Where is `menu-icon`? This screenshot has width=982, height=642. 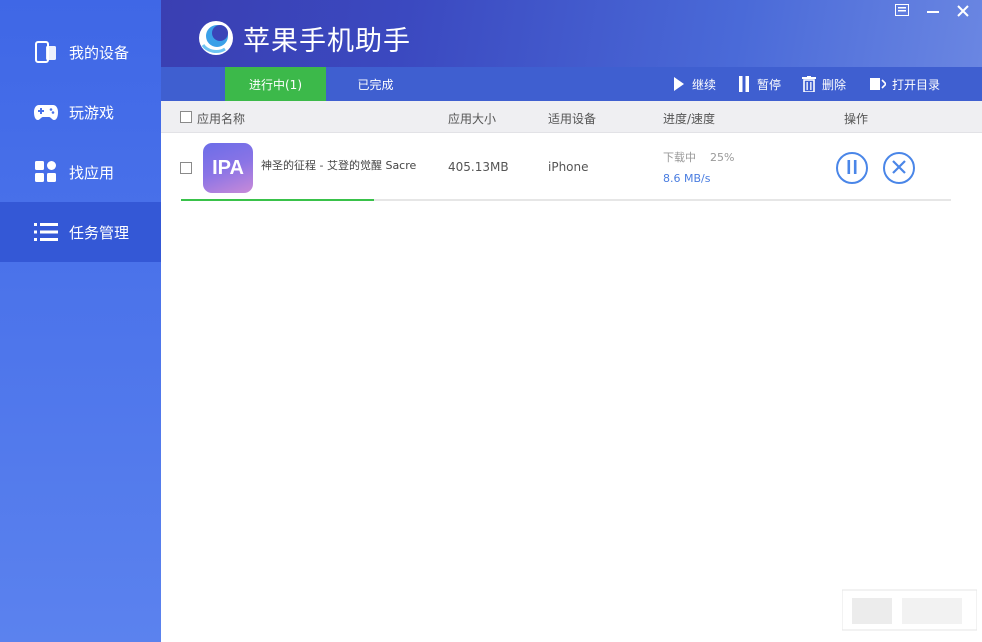 menu-icon is located at coordinates (902, 12).